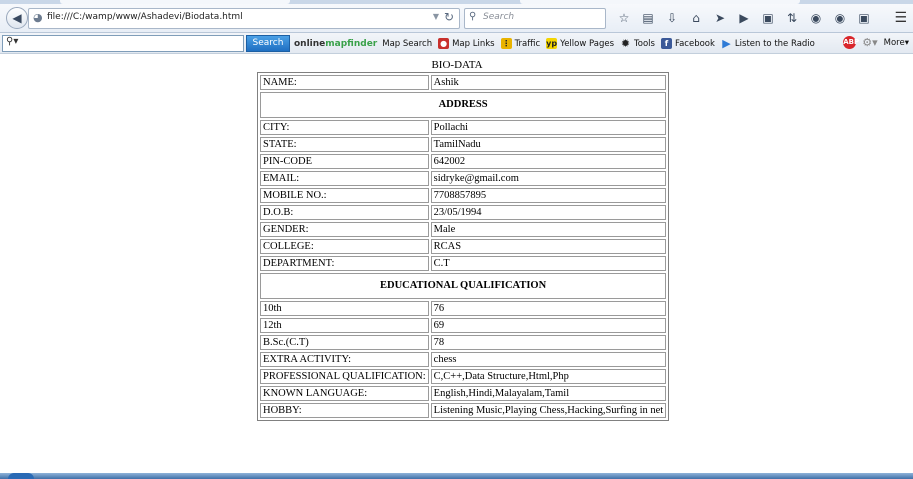 The image size is (913, 479). What do you see at coordinates (344, 308) in the screenshot?
I see `field-label: 10th` at bounding box center [344, 308].